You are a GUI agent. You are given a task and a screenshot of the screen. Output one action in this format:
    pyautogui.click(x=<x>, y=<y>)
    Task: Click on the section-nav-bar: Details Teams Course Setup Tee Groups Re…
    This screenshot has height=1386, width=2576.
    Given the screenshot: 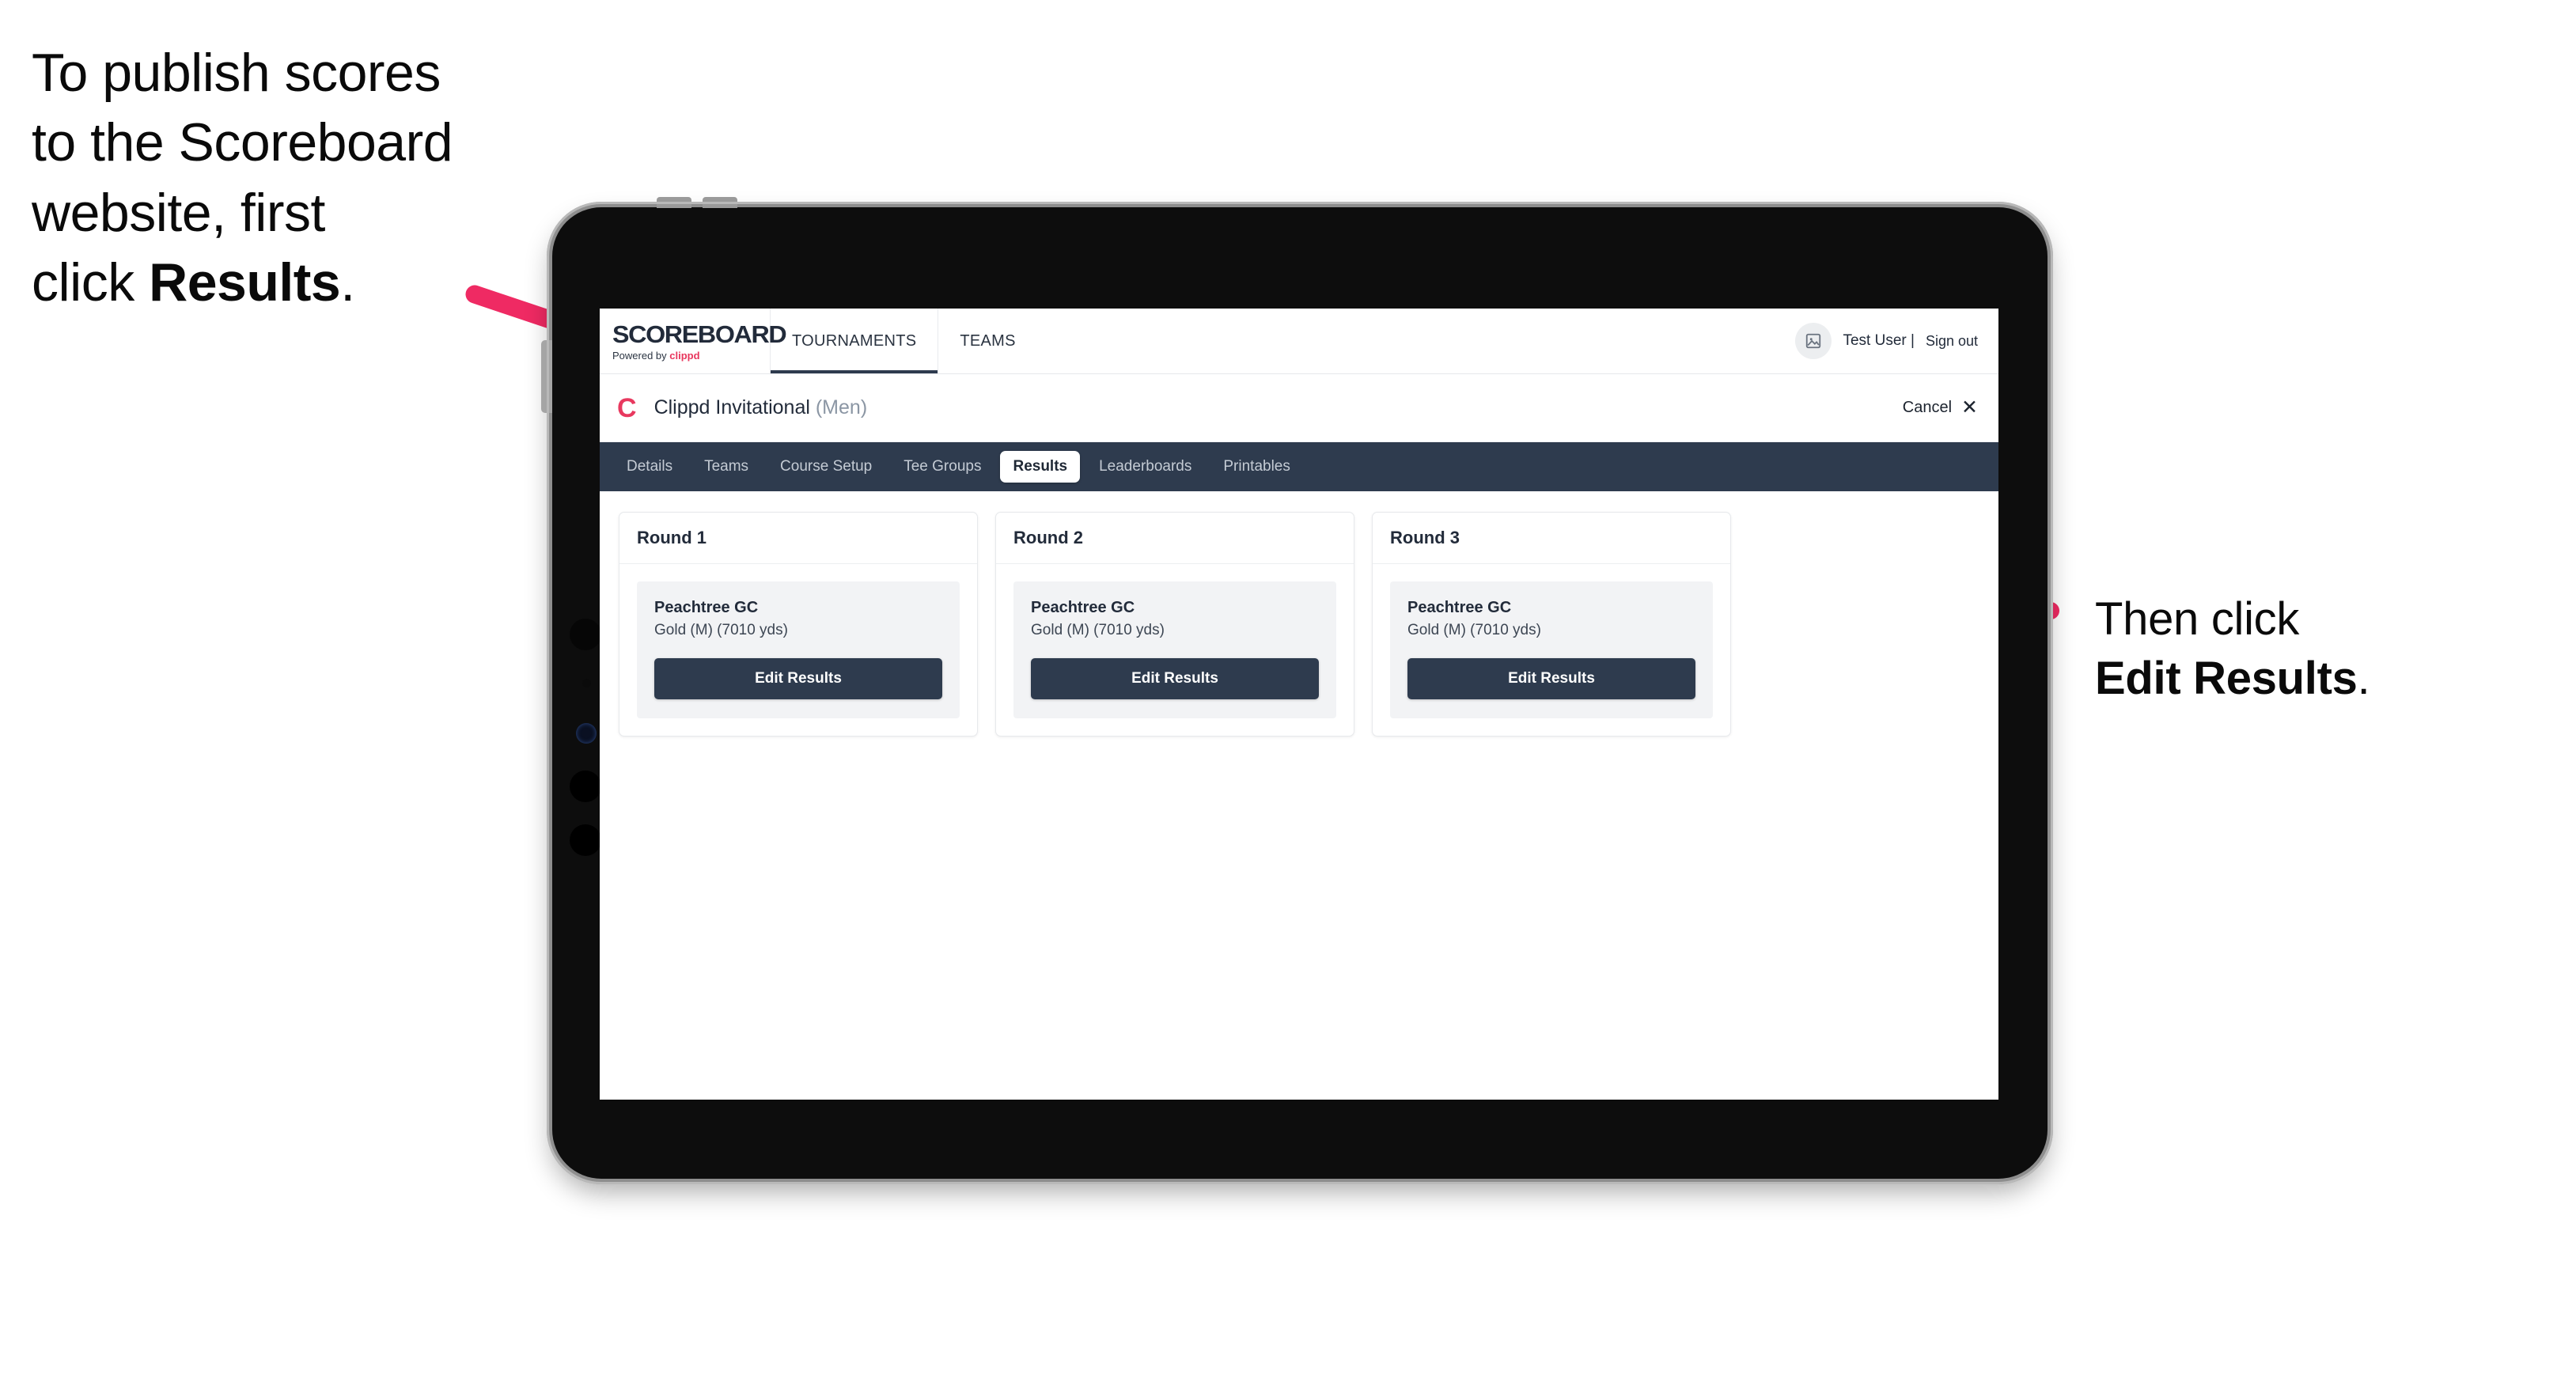 What is the action you would take?
    pyautogui.click(x=1299, y=467)
    